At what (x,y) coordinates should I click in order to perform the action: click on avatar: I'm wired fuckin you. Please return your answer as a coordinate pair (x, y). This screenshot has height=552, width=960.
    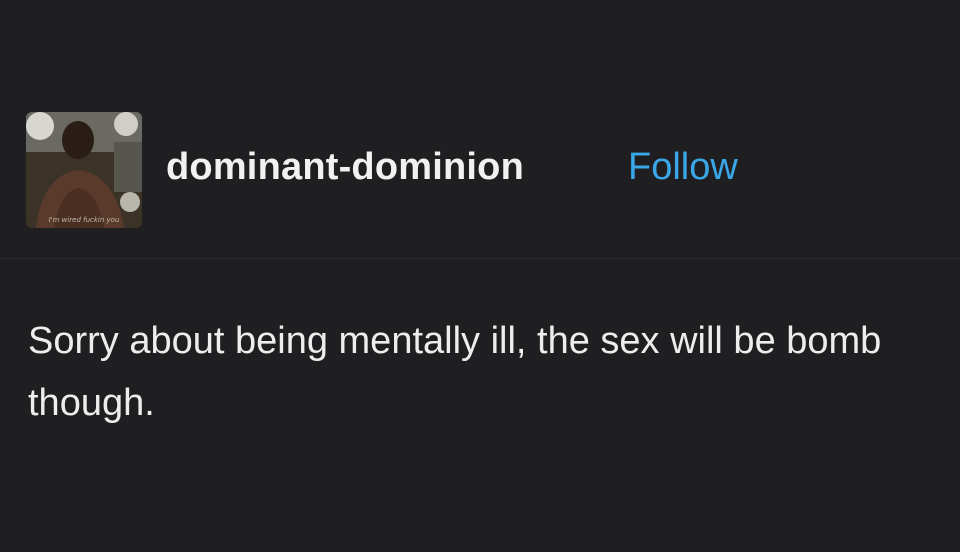
    Looking at the image, I should click on (84, 170).